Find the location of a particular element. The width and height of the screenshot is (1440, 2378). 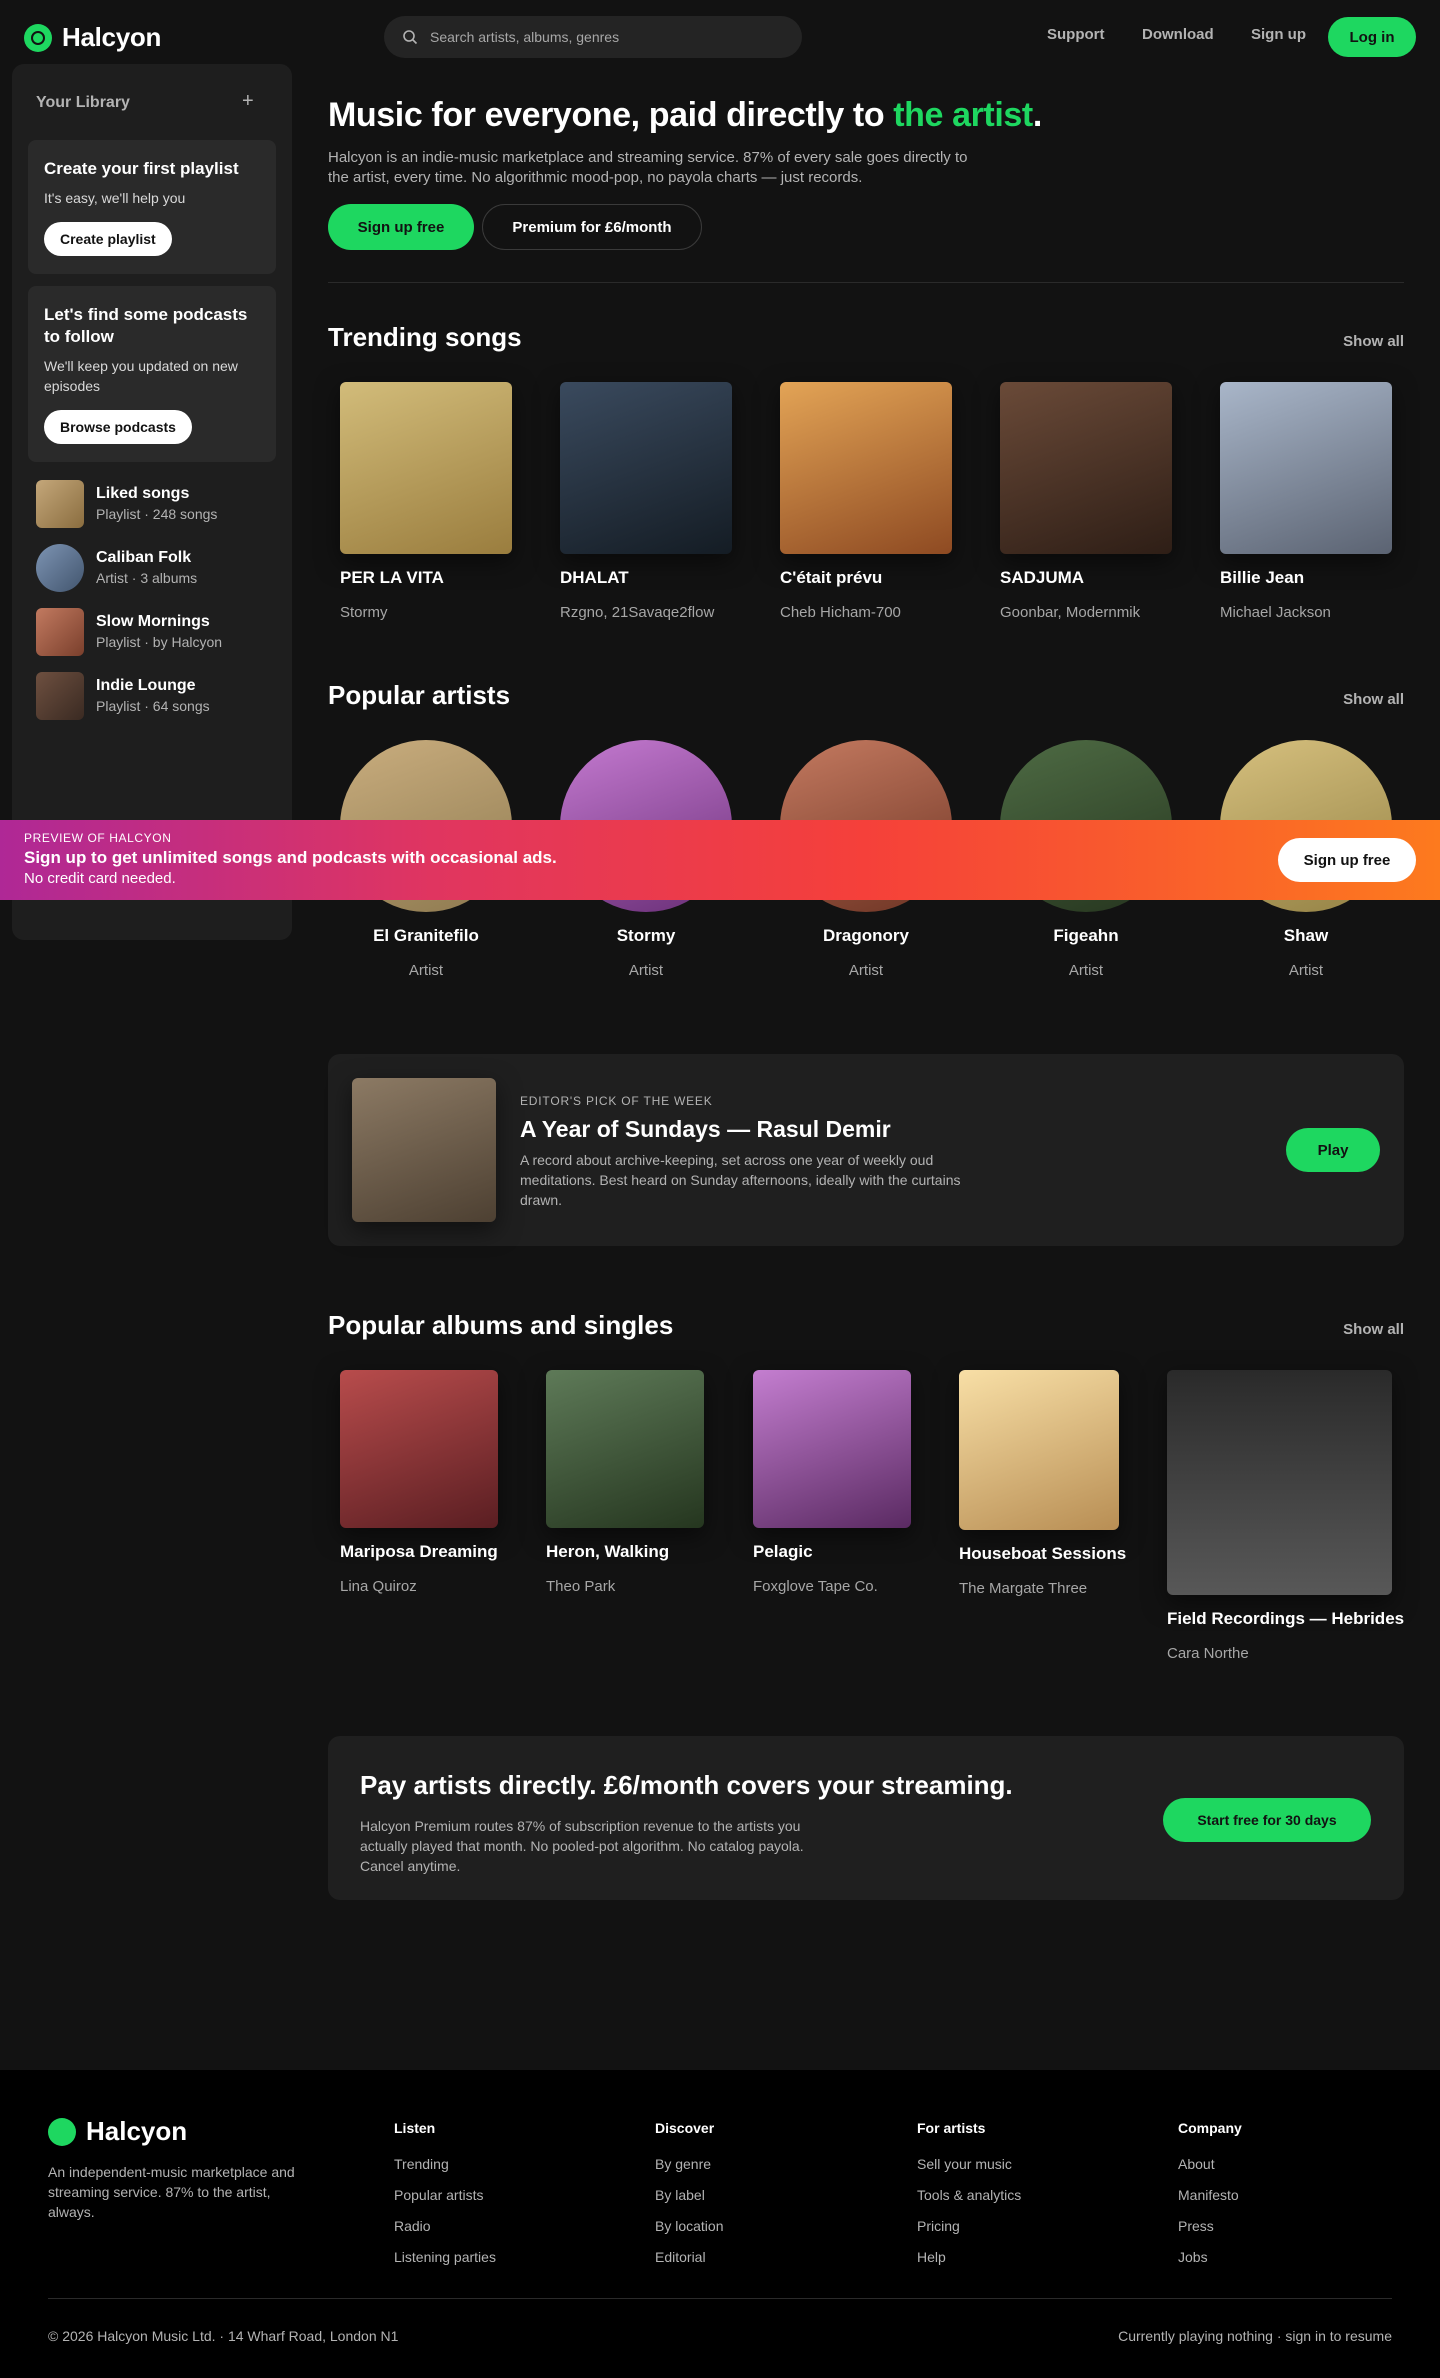

song-artist: Rzgno, 21Savaqe2flow is located at coordinates (637, 612).